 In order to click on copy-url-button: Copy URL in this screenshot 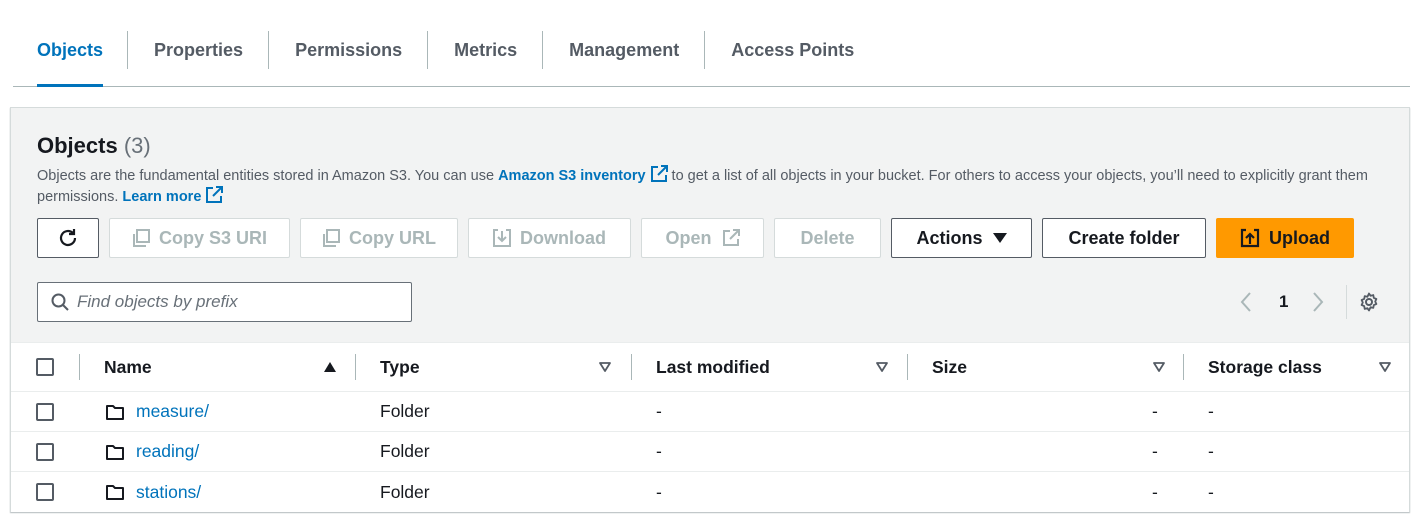, I will do `click(379, 238)`.